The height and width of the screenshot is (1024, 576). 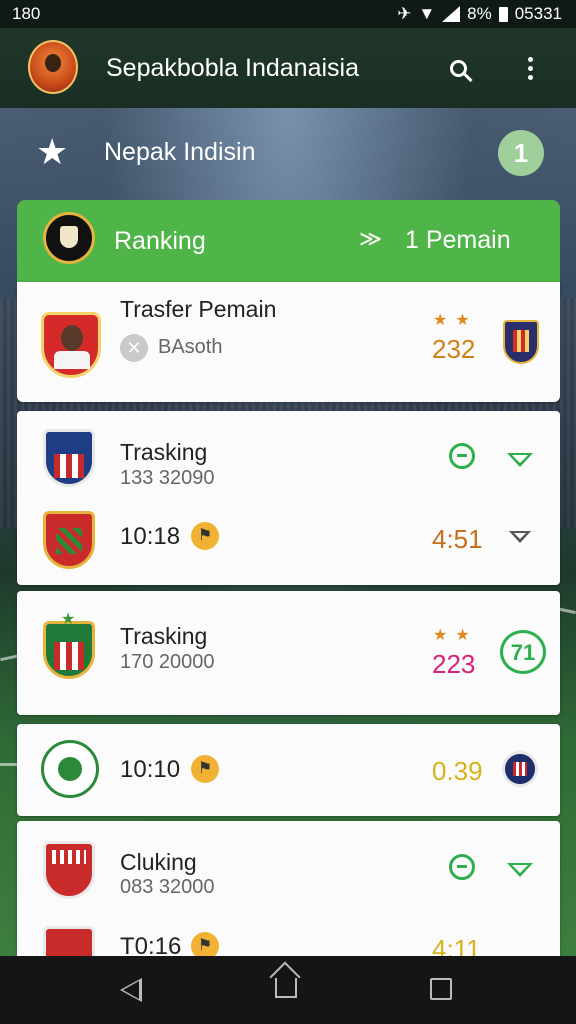 I want to click on wifi-icon: ▼, so click(x=427, y=13).